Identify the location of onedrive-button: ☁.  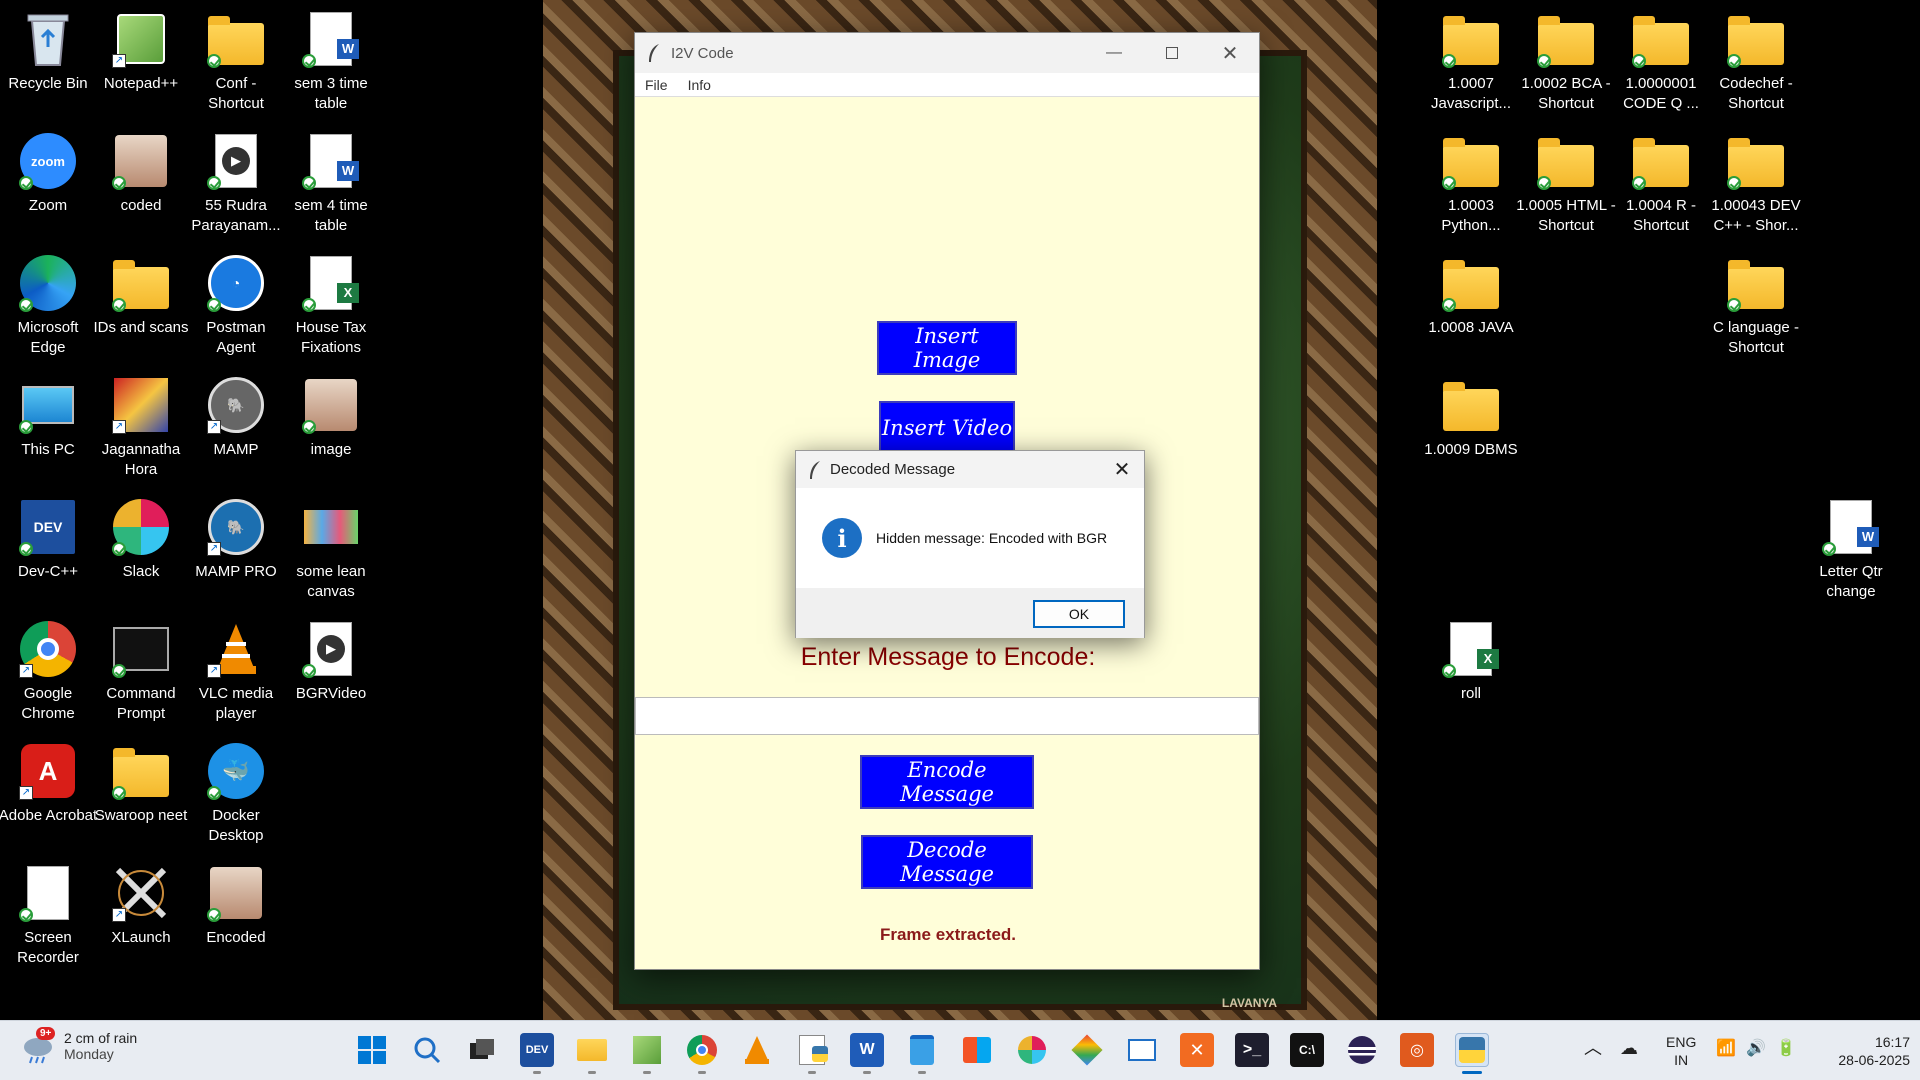
(1629, 1048).